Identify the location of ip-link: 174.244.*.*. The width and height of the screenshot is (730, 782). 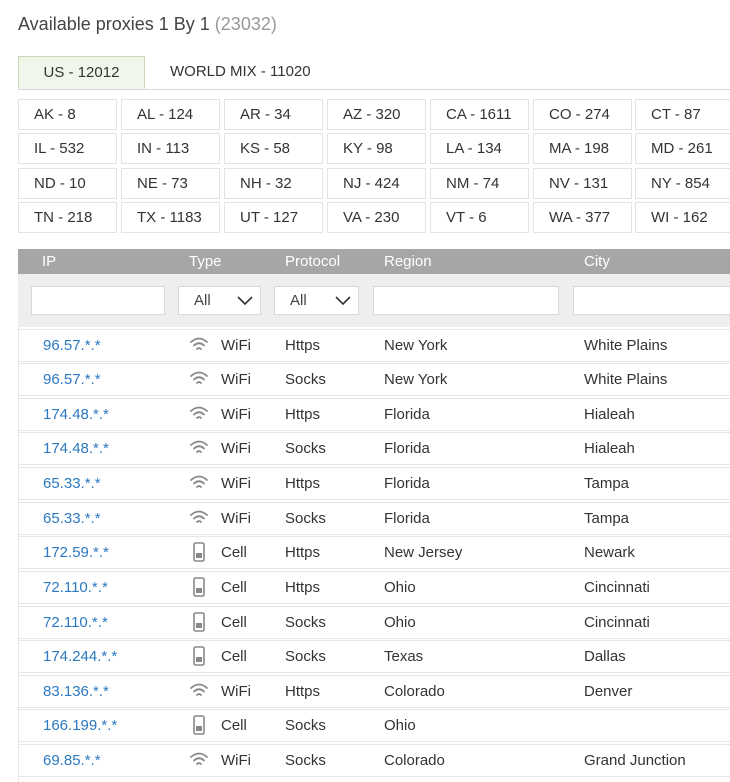
(80, 656).